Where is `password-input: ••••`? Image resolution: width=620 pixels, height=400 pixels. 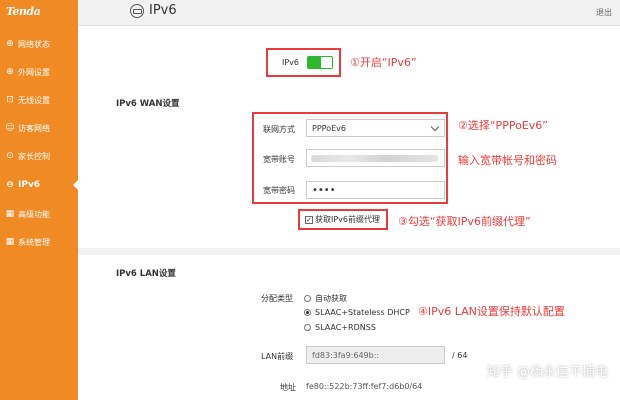 password-input: •••• is located at coordinates (375, 190).